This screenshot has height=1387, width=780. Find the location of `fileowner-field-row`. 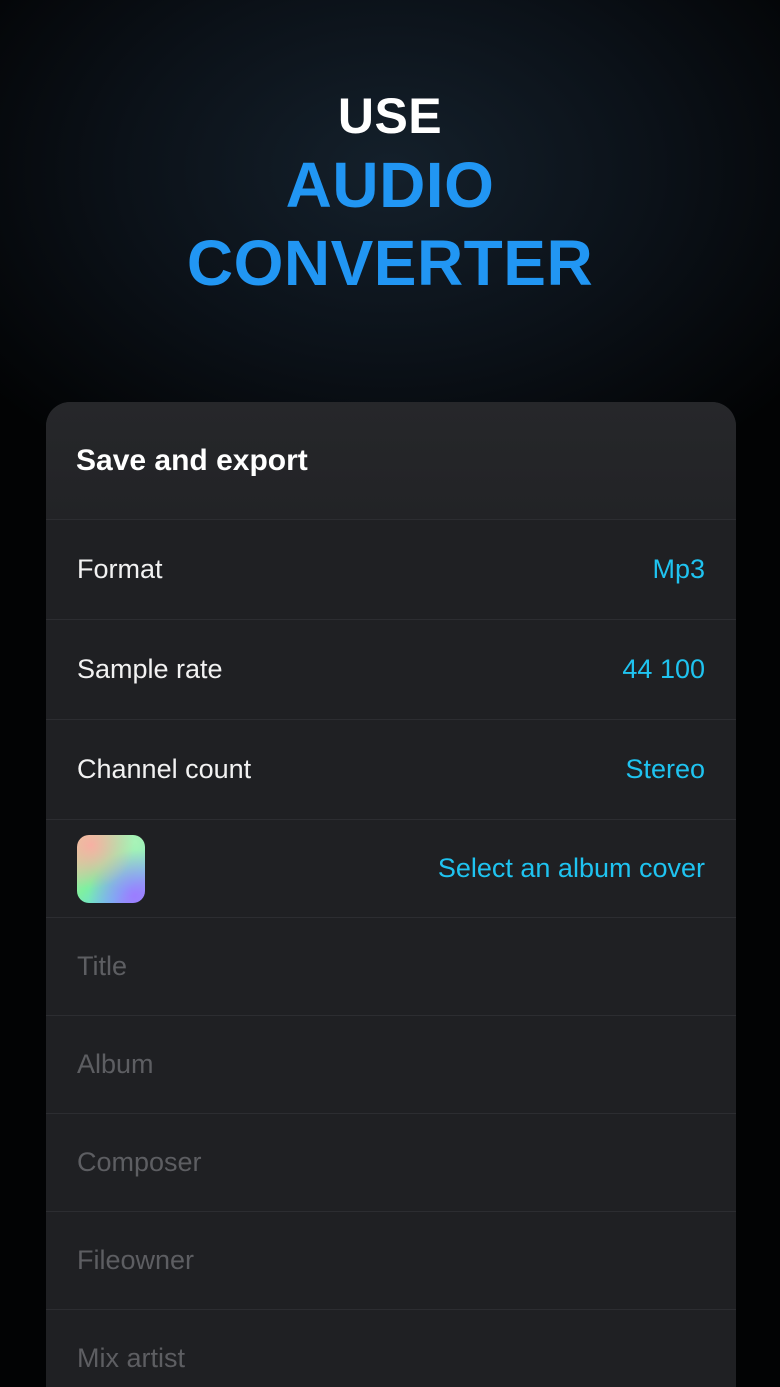

fileowner-field-row is located at coordinates (391, 1261).